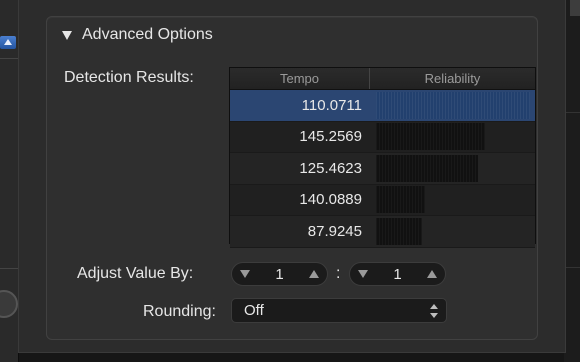 Image resolution: width=580 pixels, height=362 pixels. I want to click on table-row: 145.2569, so click(382, 137).